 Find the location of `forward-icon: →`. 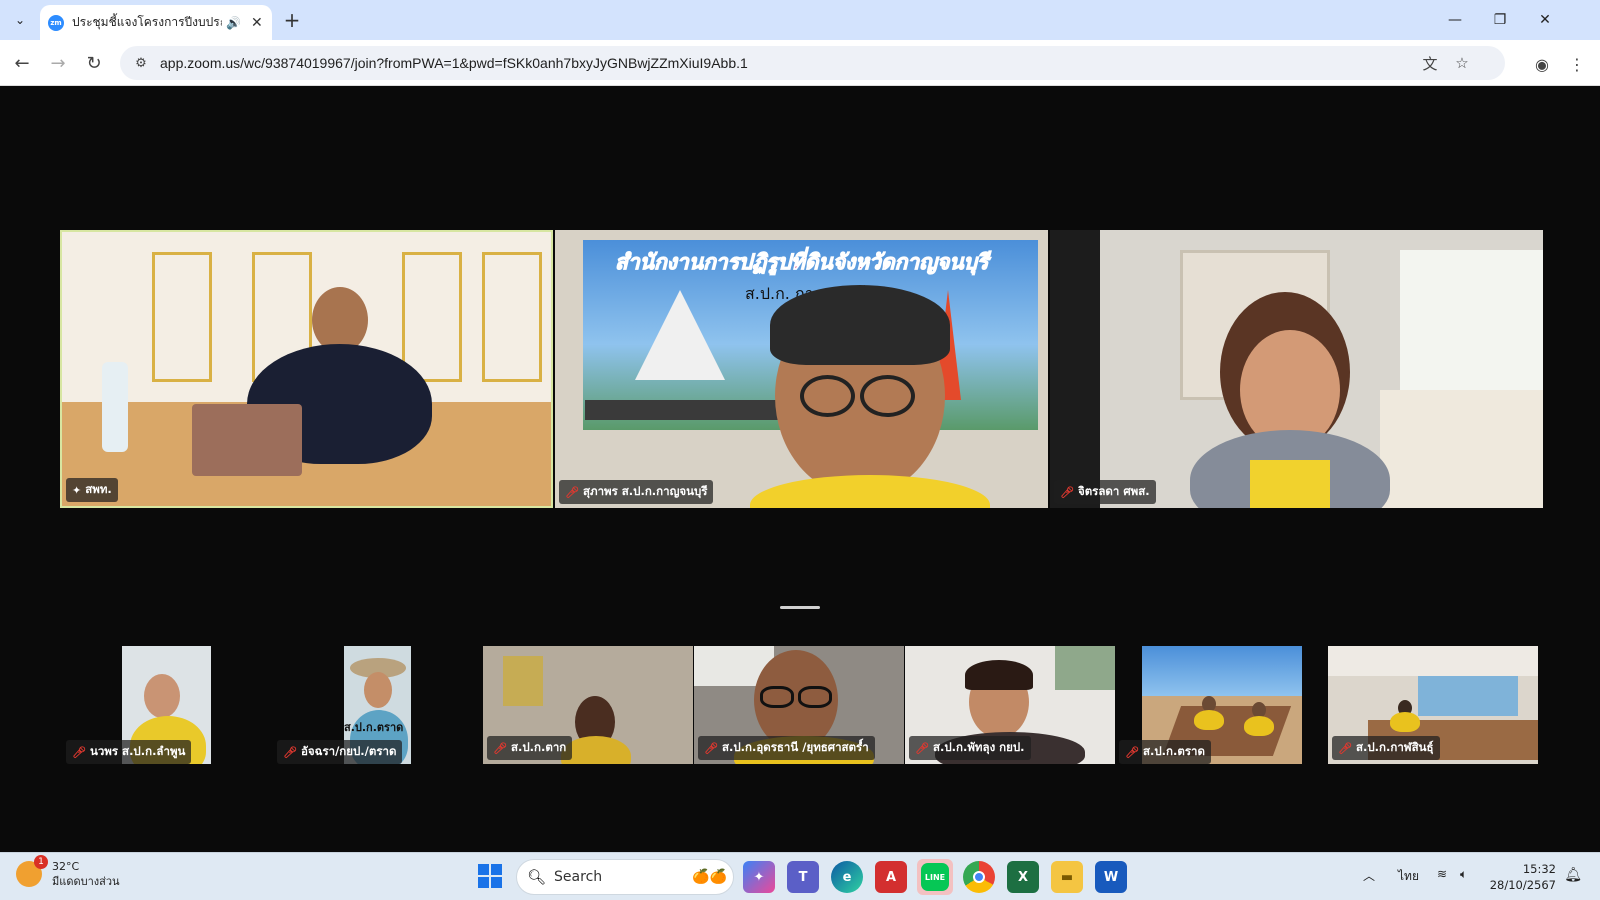

forward-icon: → is located at coordinates (58, 63).